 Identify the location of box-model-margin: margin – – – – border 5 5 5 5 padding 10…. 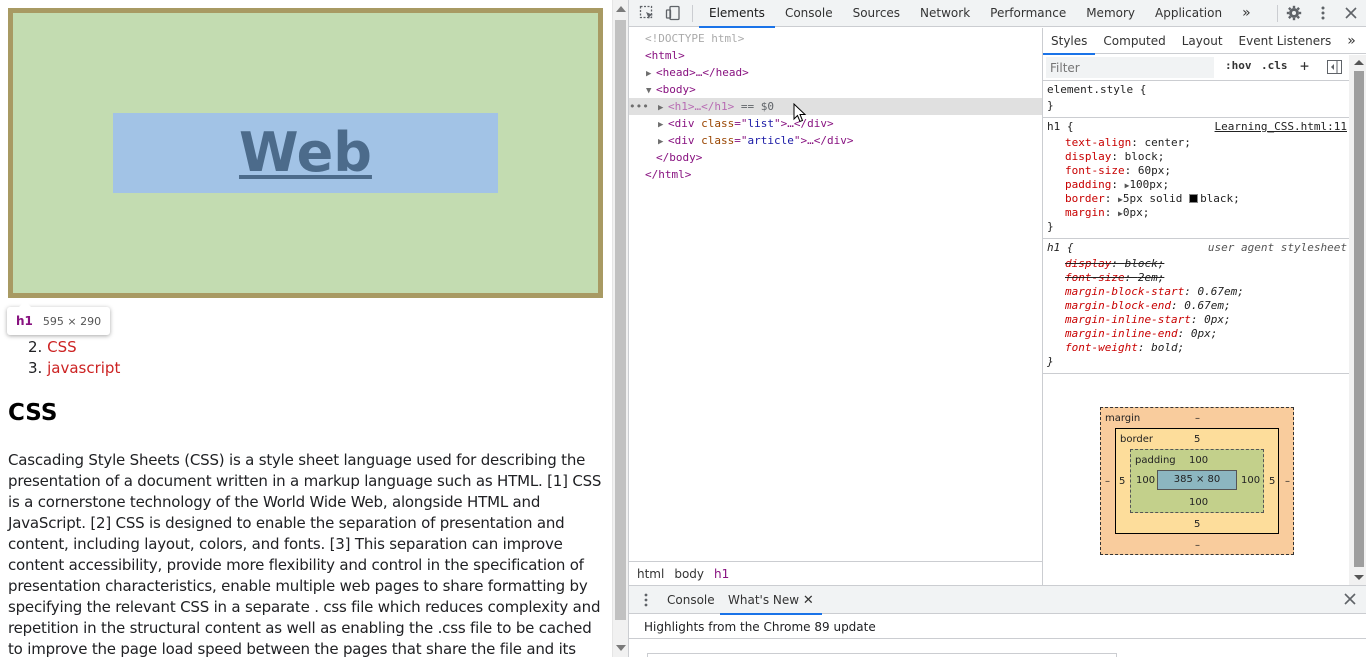
(1197, 481).